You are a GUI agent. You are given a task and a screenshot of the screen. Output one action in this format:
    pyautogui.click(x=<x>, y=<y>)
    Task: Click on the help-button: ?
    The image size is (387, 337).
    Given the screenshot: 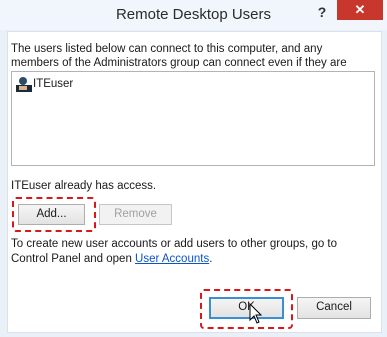 What is the action you would take?
    pyautogui.click(x=322, y=13)
    